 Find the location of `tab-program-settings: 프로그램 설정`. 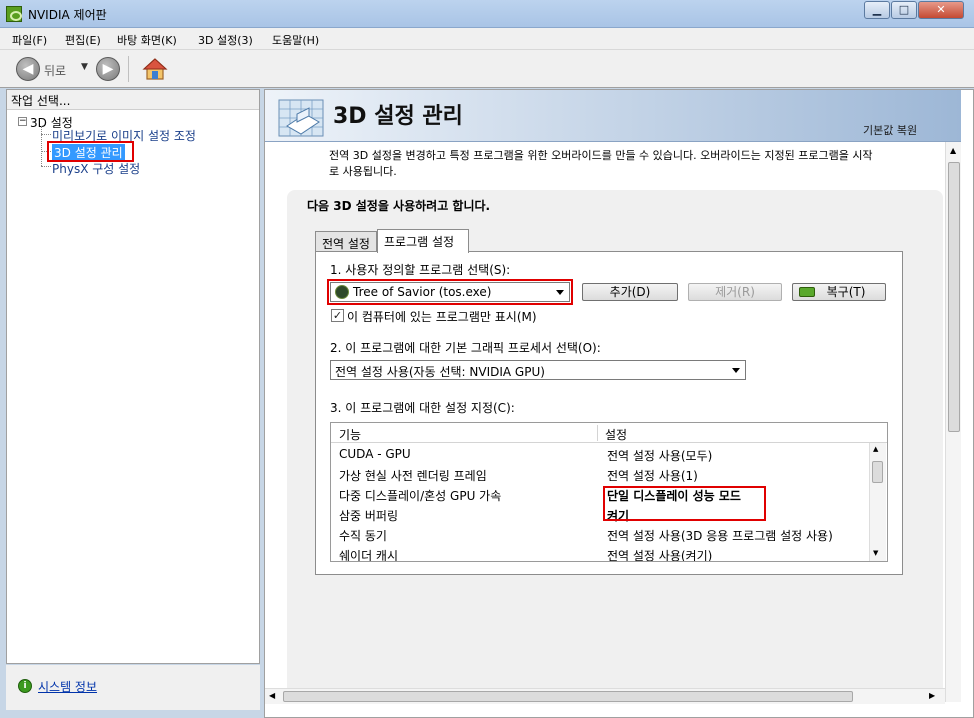

tab-program-settings: 프로그램 설정 is located at coordinates (423, 241).